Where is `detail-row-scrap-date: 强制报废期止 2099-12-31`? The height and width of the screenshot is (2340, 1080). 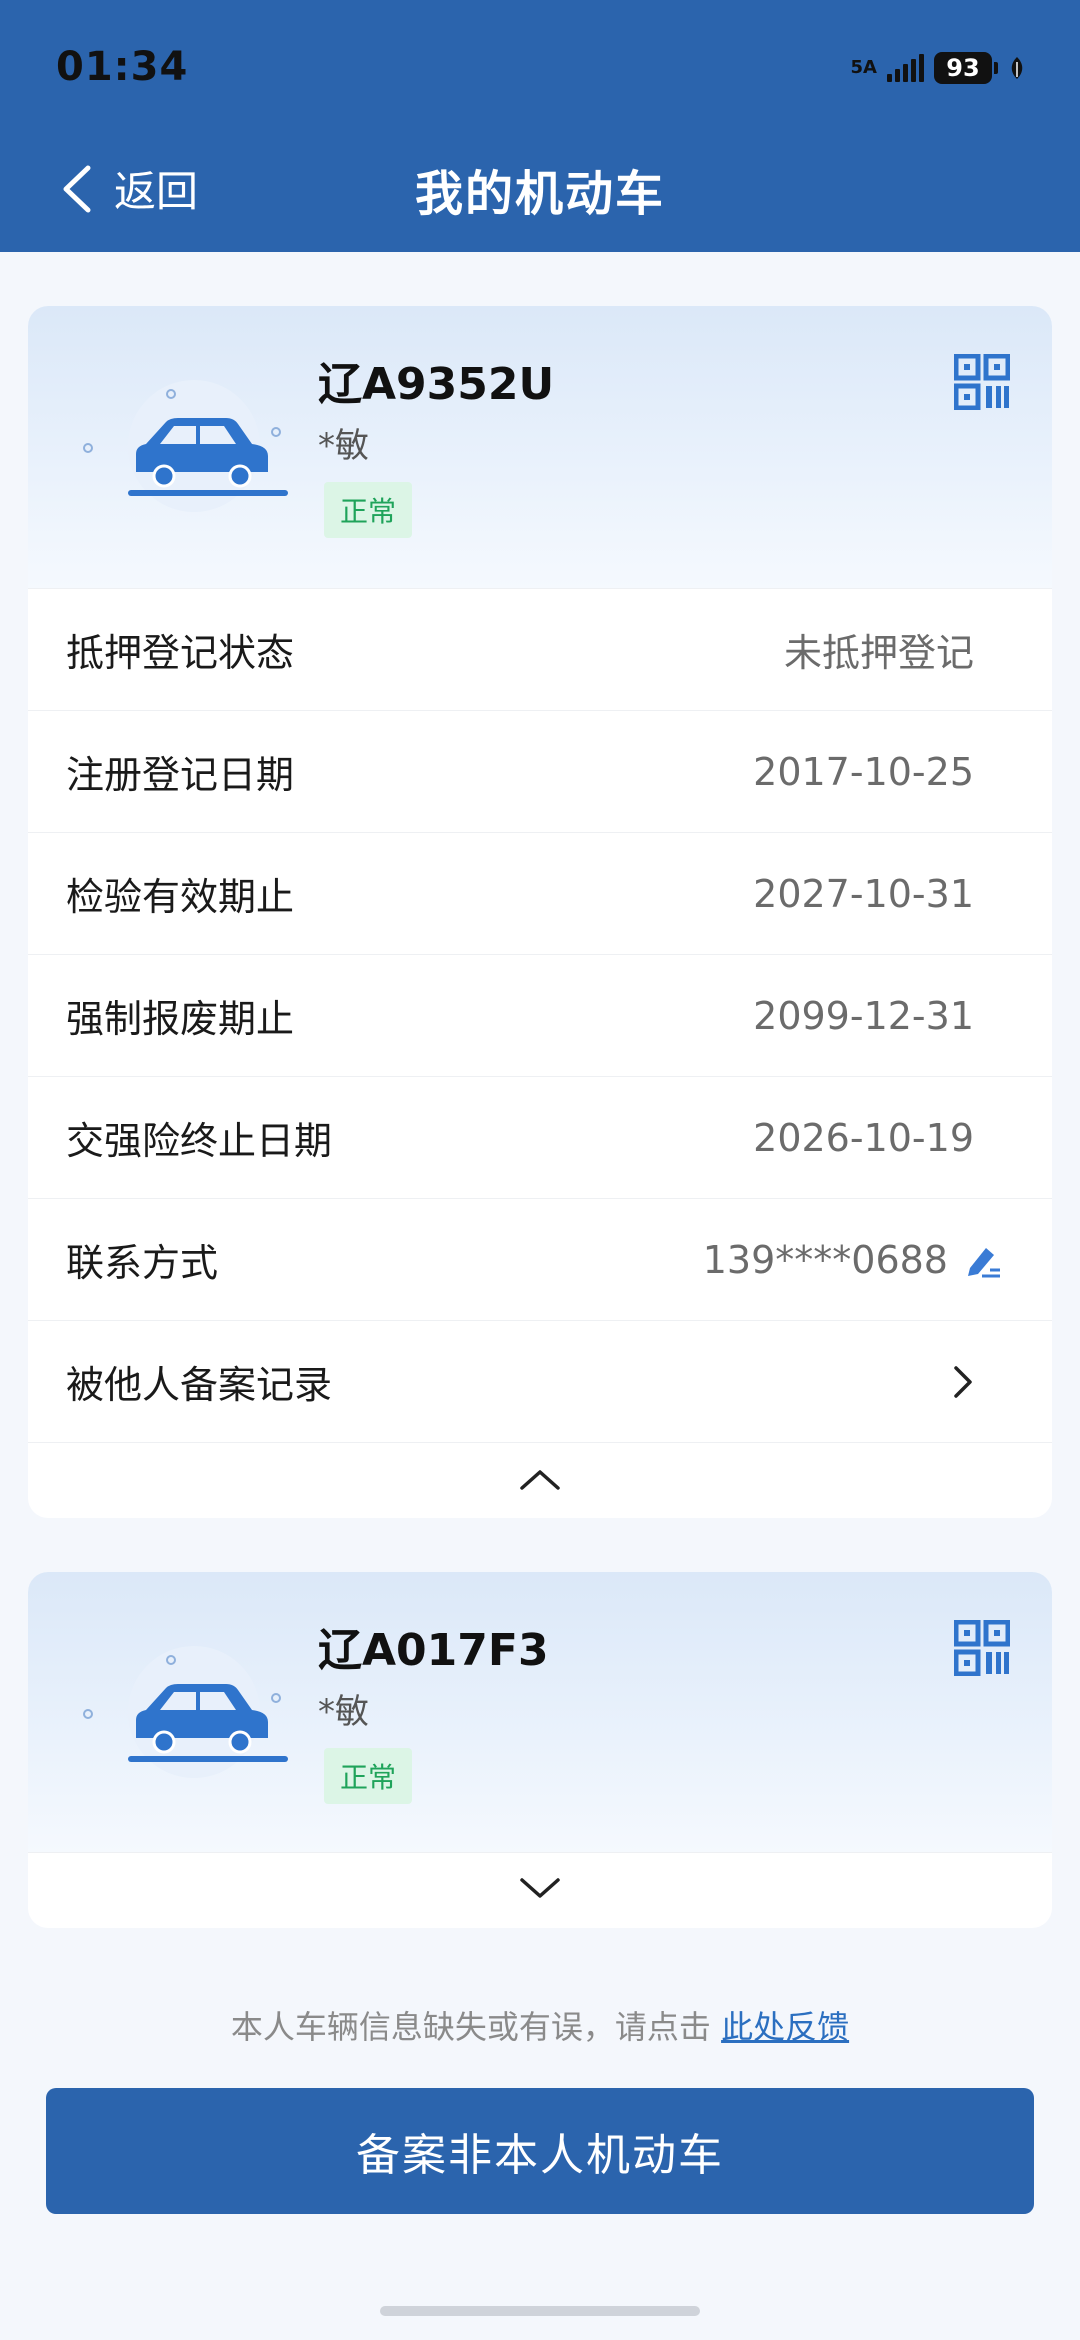
detail-row-scrap-date: 强制报废期止 2099-12-31 is located at coordinates (540, 1015).